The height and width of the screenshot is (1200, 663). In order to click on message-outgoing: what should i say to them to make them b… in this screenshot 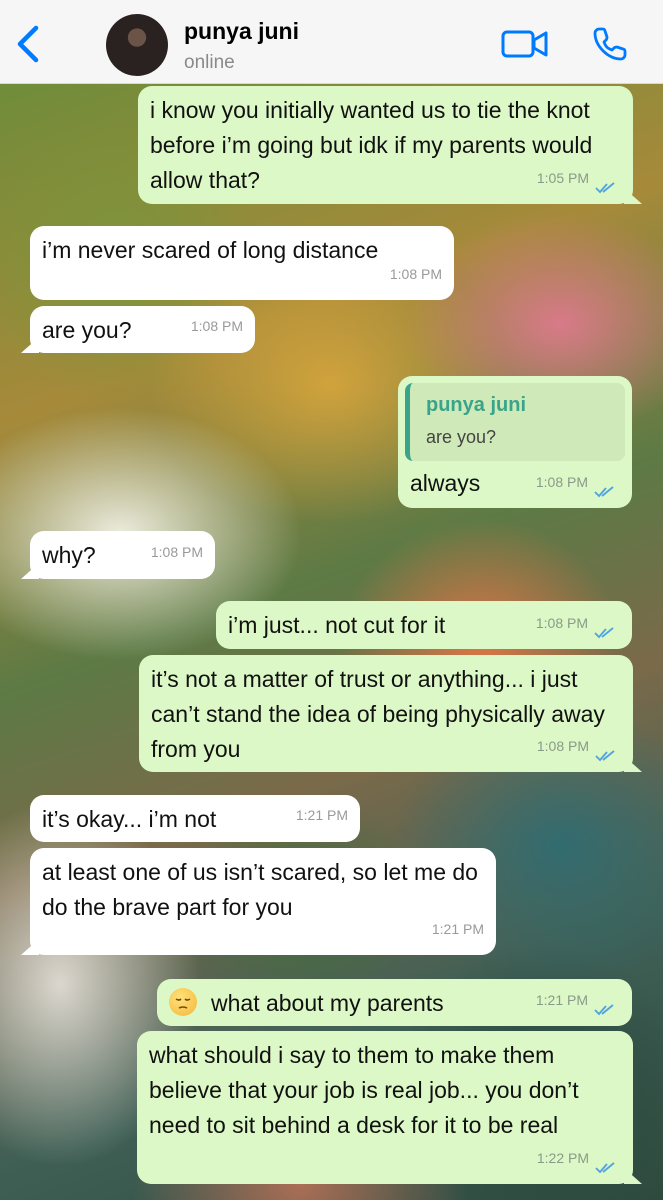, I will do `click(389, 1107)`.